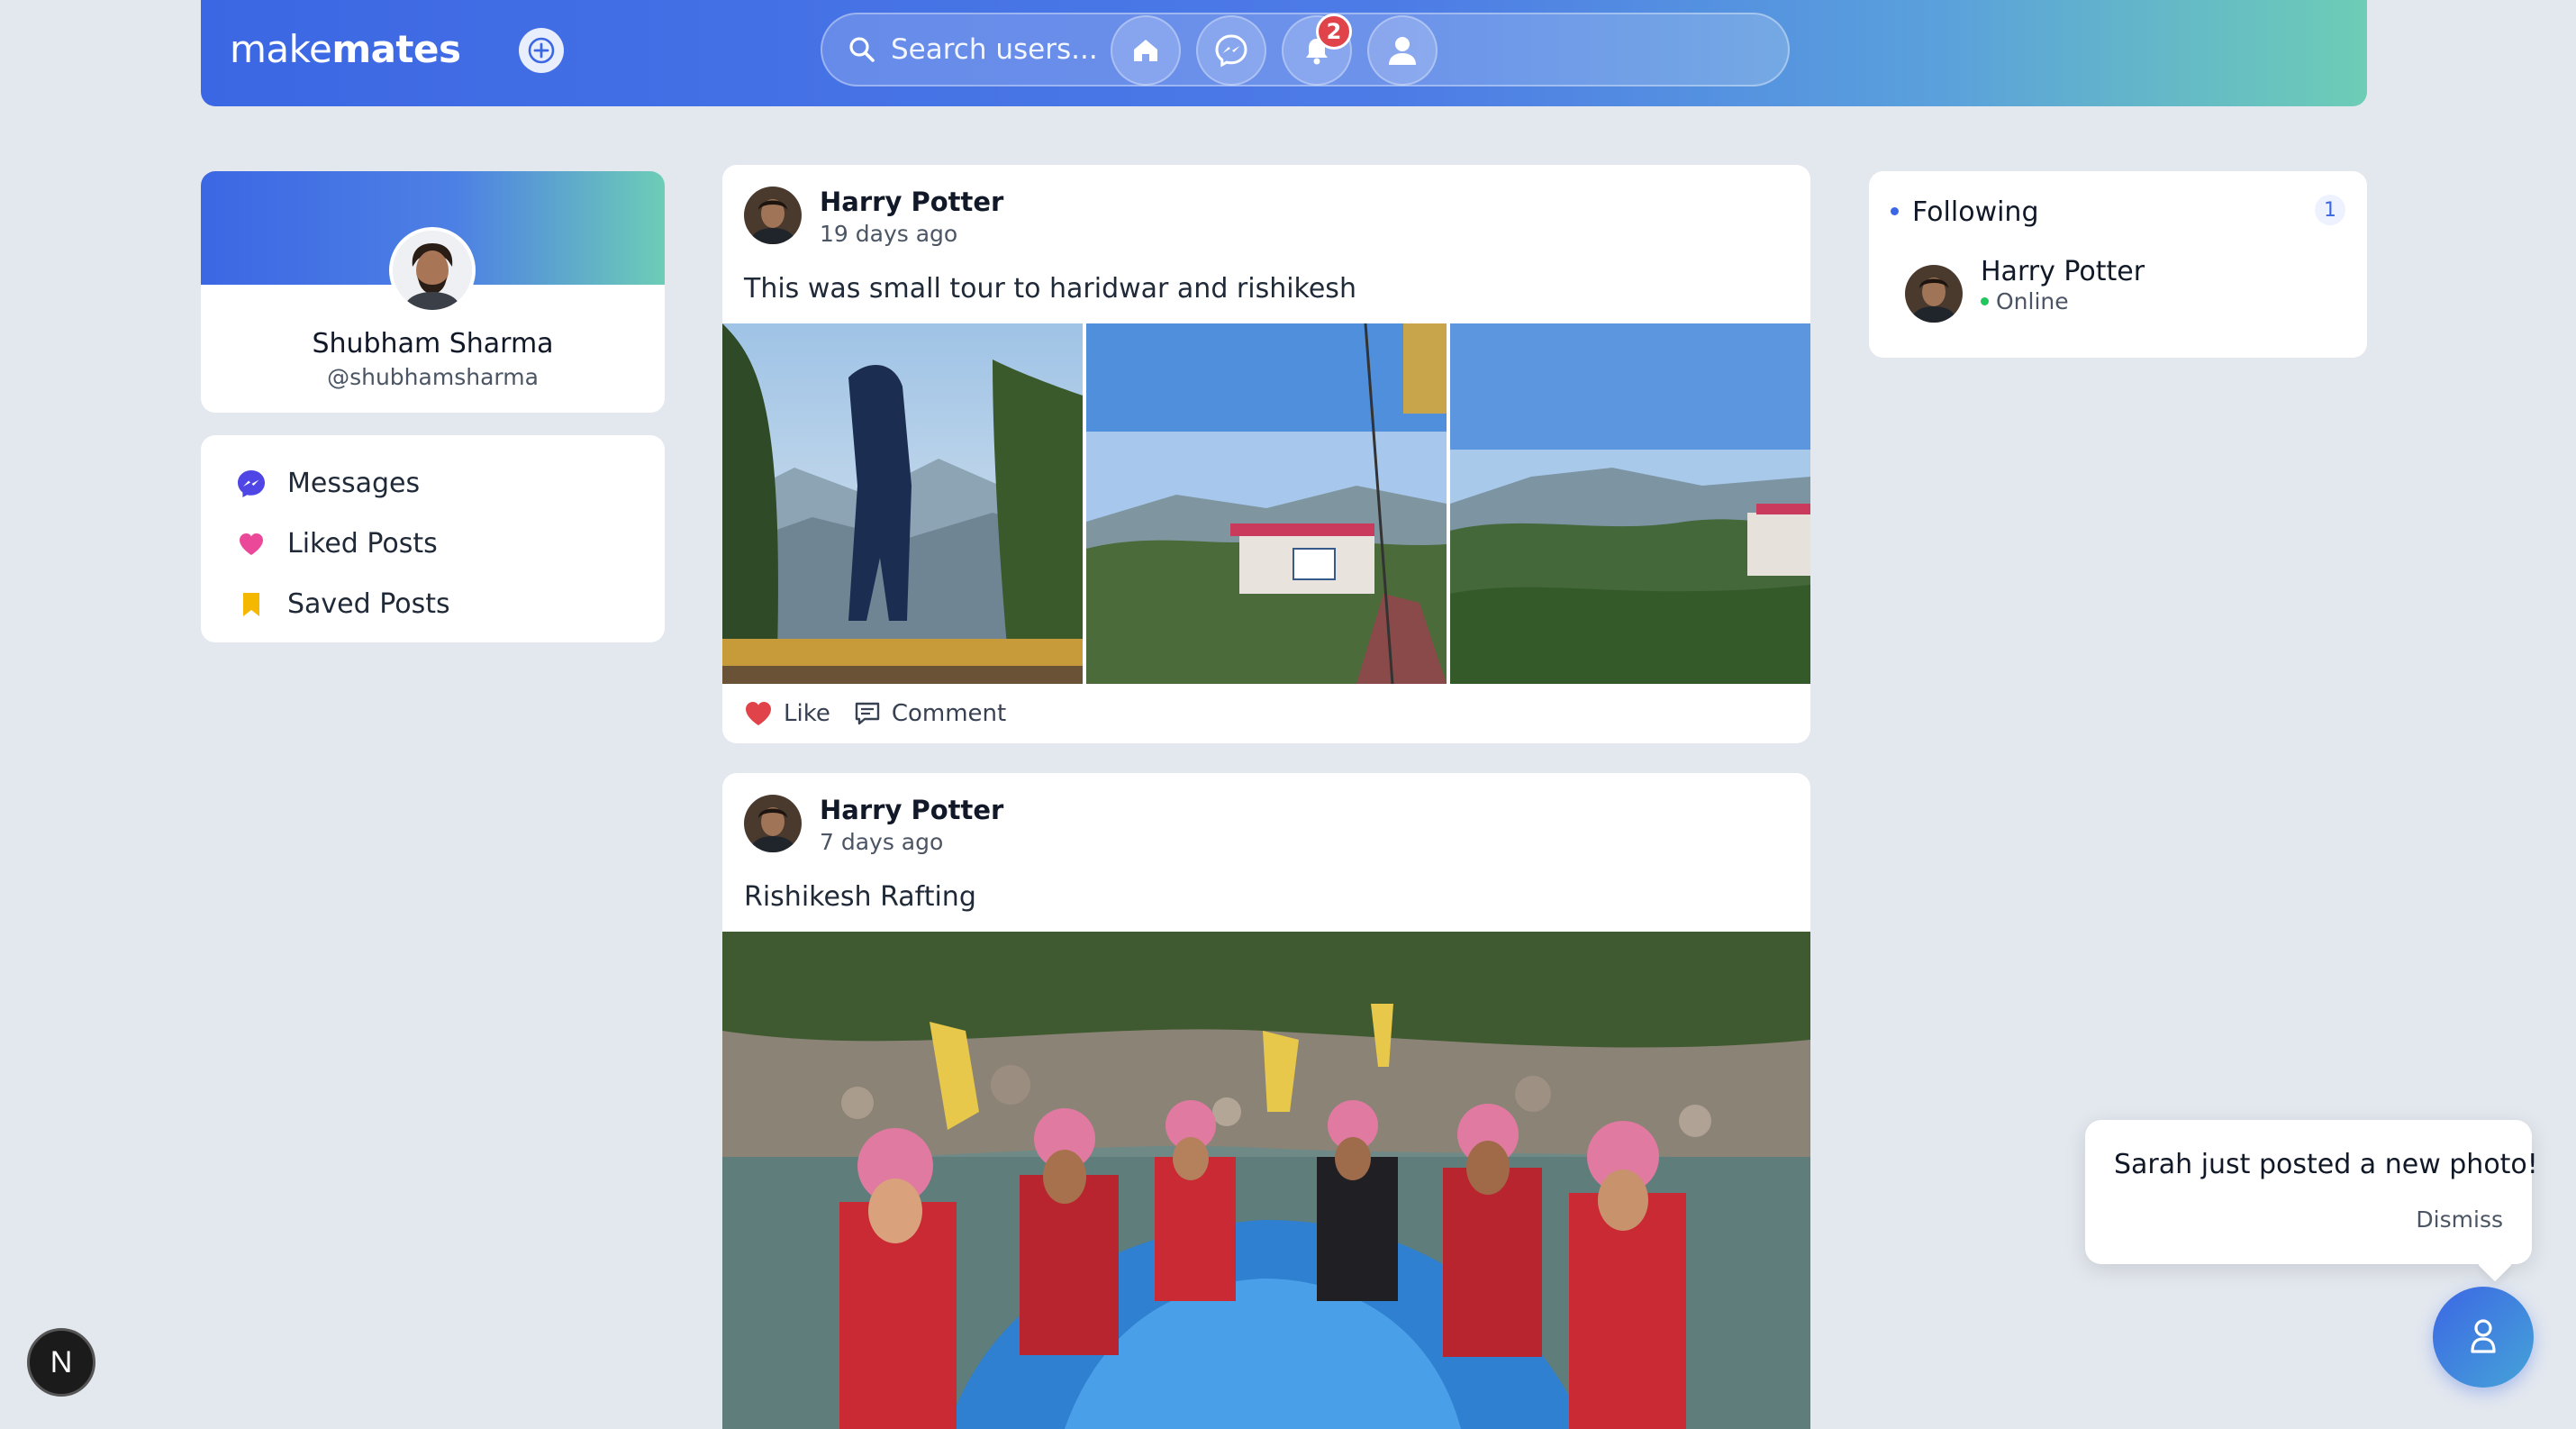 The image size is (2576, 1429). What do you see at coordinates (889, 234) in the screenshot?
I see `post-time: 19 days ago` at bounding box center [889, 234].